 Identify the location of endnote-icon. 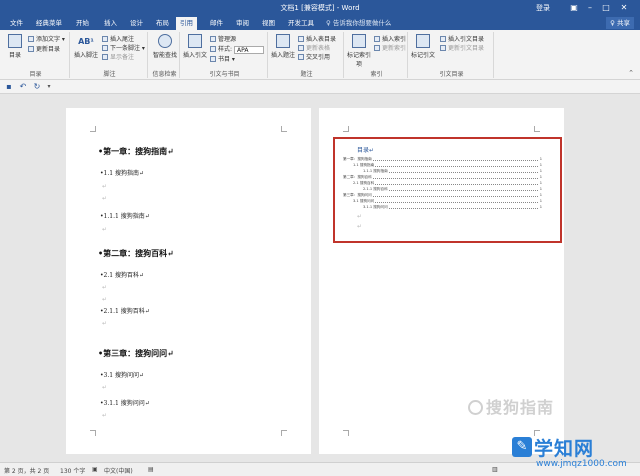
(105, 39).